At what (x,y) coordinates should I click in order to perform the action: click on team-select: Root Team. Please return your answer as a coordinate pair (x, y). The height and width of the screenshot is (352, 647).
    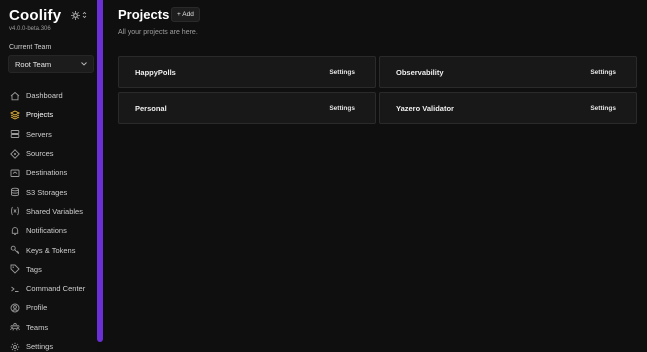
    Looking at the image, I should click on (51, 64).